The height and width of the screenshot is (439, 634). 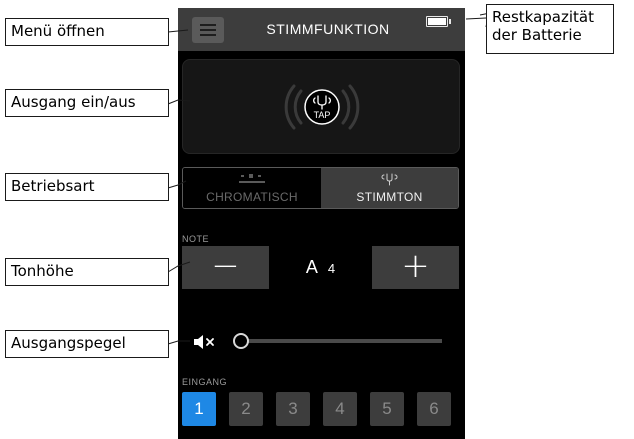 I want to click on mode-selector: CHROMATISCH STIMMTON, so click(x=320, y=188).